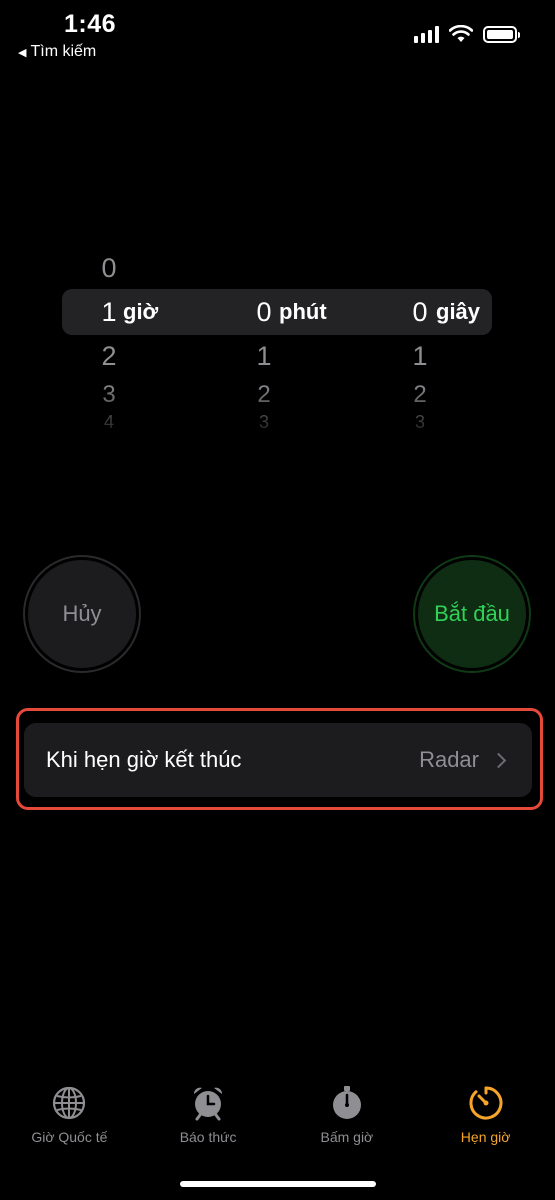 The width and height of the screenshot is (555, 1200). What do you see at coordinates (347, 1137) in the screenshot?
I see `tab-label: Bấm giờ` at bounding box center [347, 1137].